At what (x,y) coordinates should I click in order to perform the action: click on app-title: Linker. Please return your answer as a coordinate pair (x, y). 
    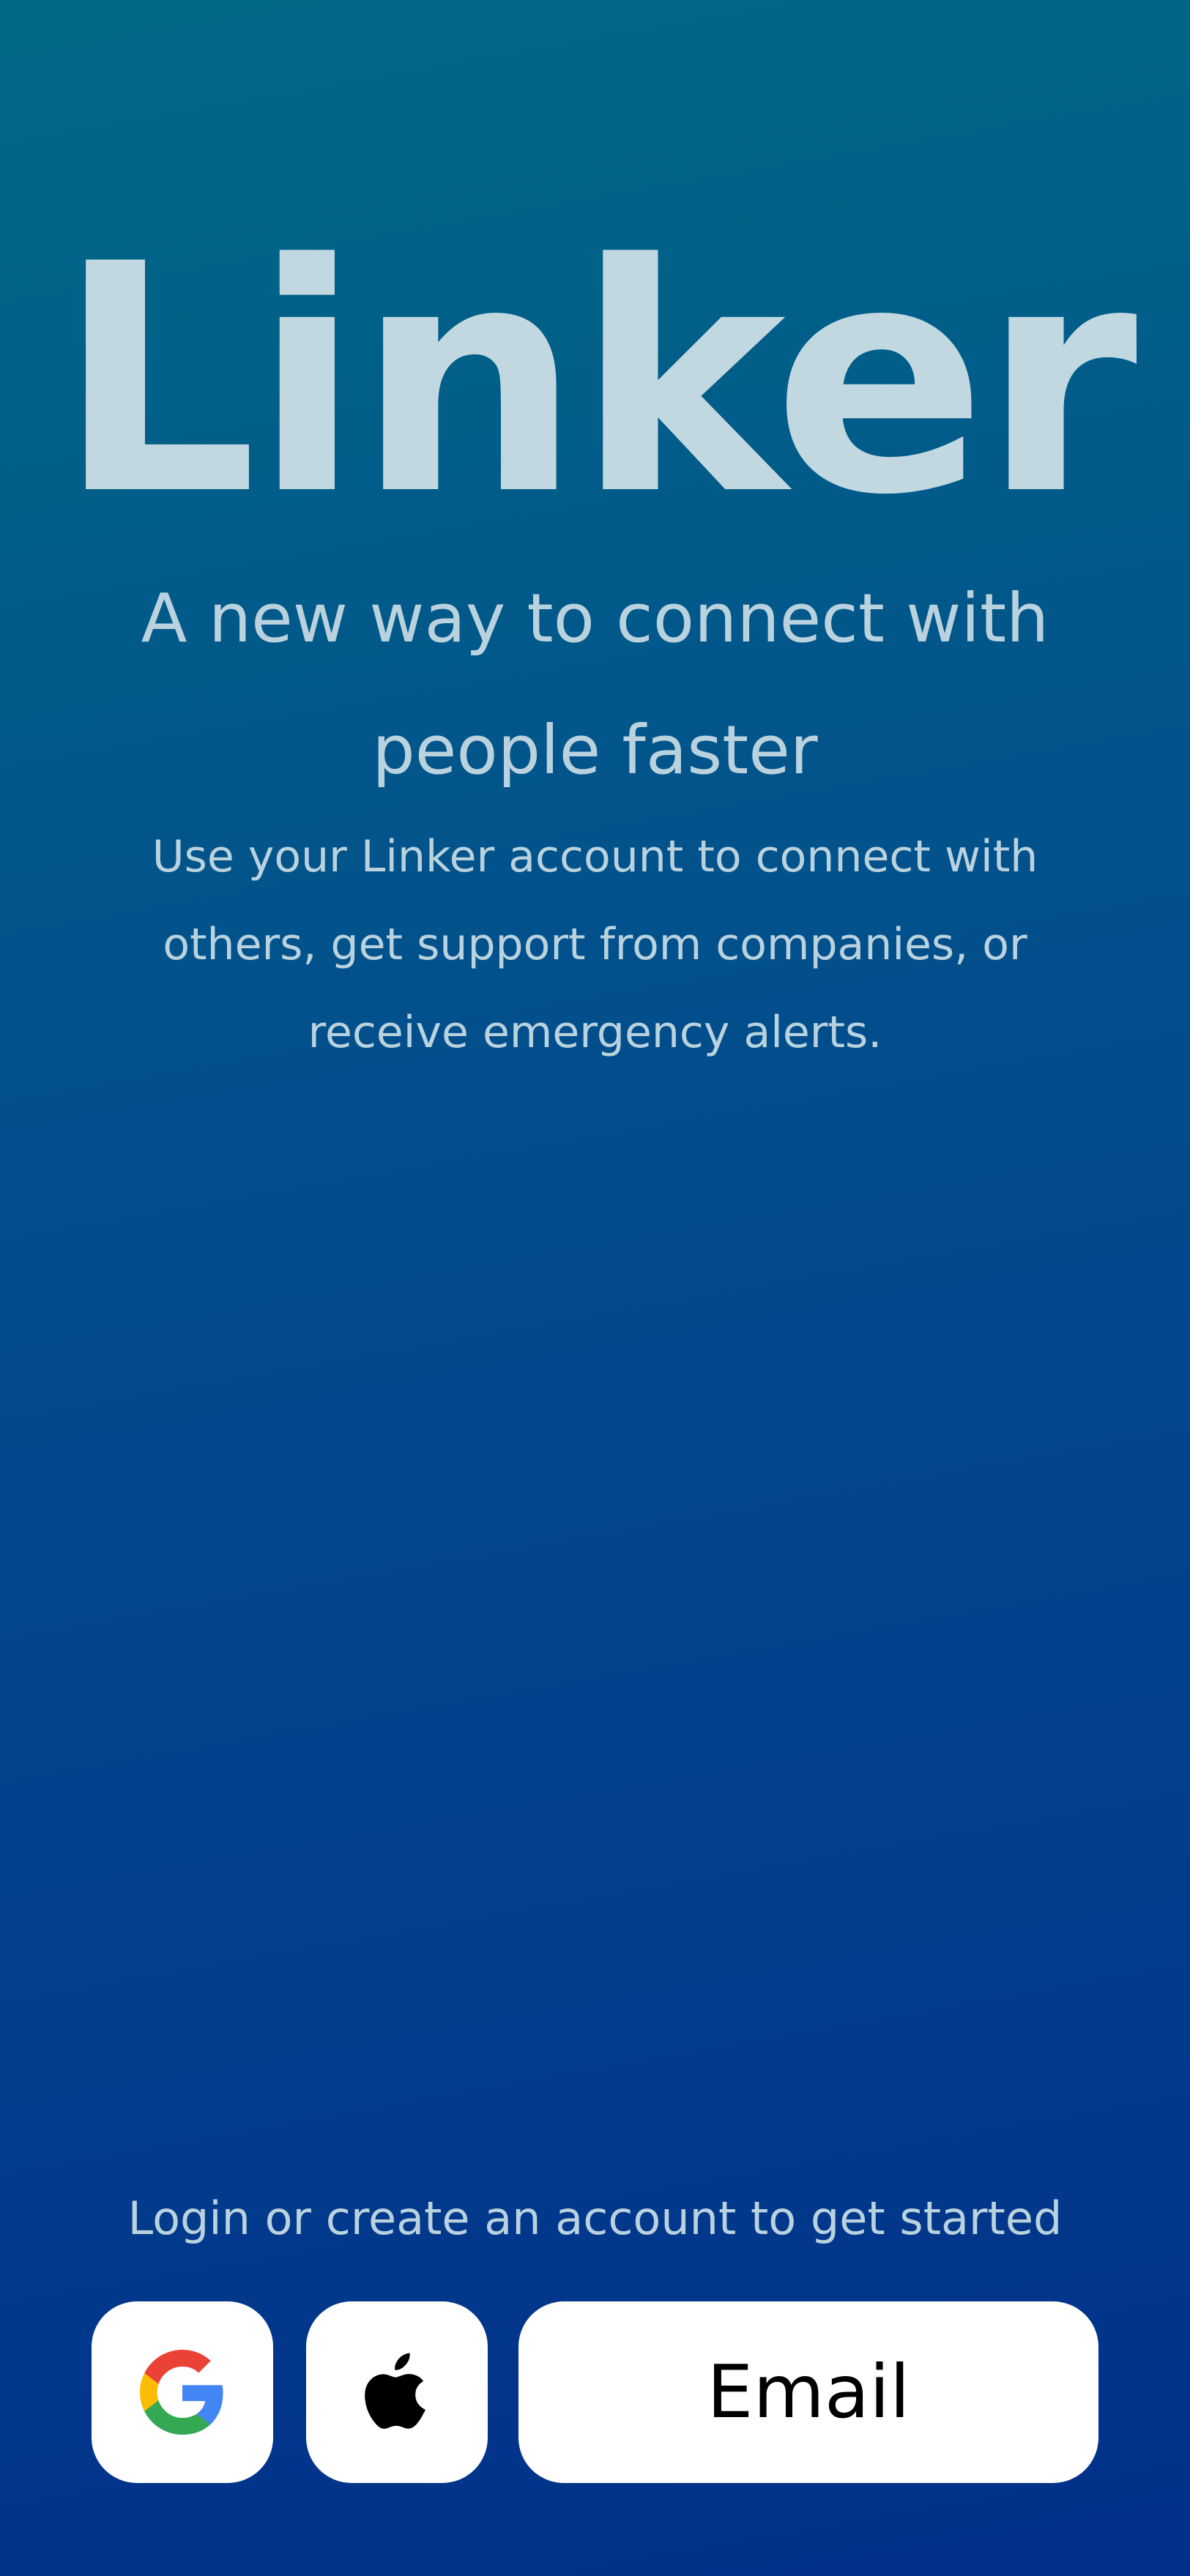
    Looking at the image, I should click on (597, 381).